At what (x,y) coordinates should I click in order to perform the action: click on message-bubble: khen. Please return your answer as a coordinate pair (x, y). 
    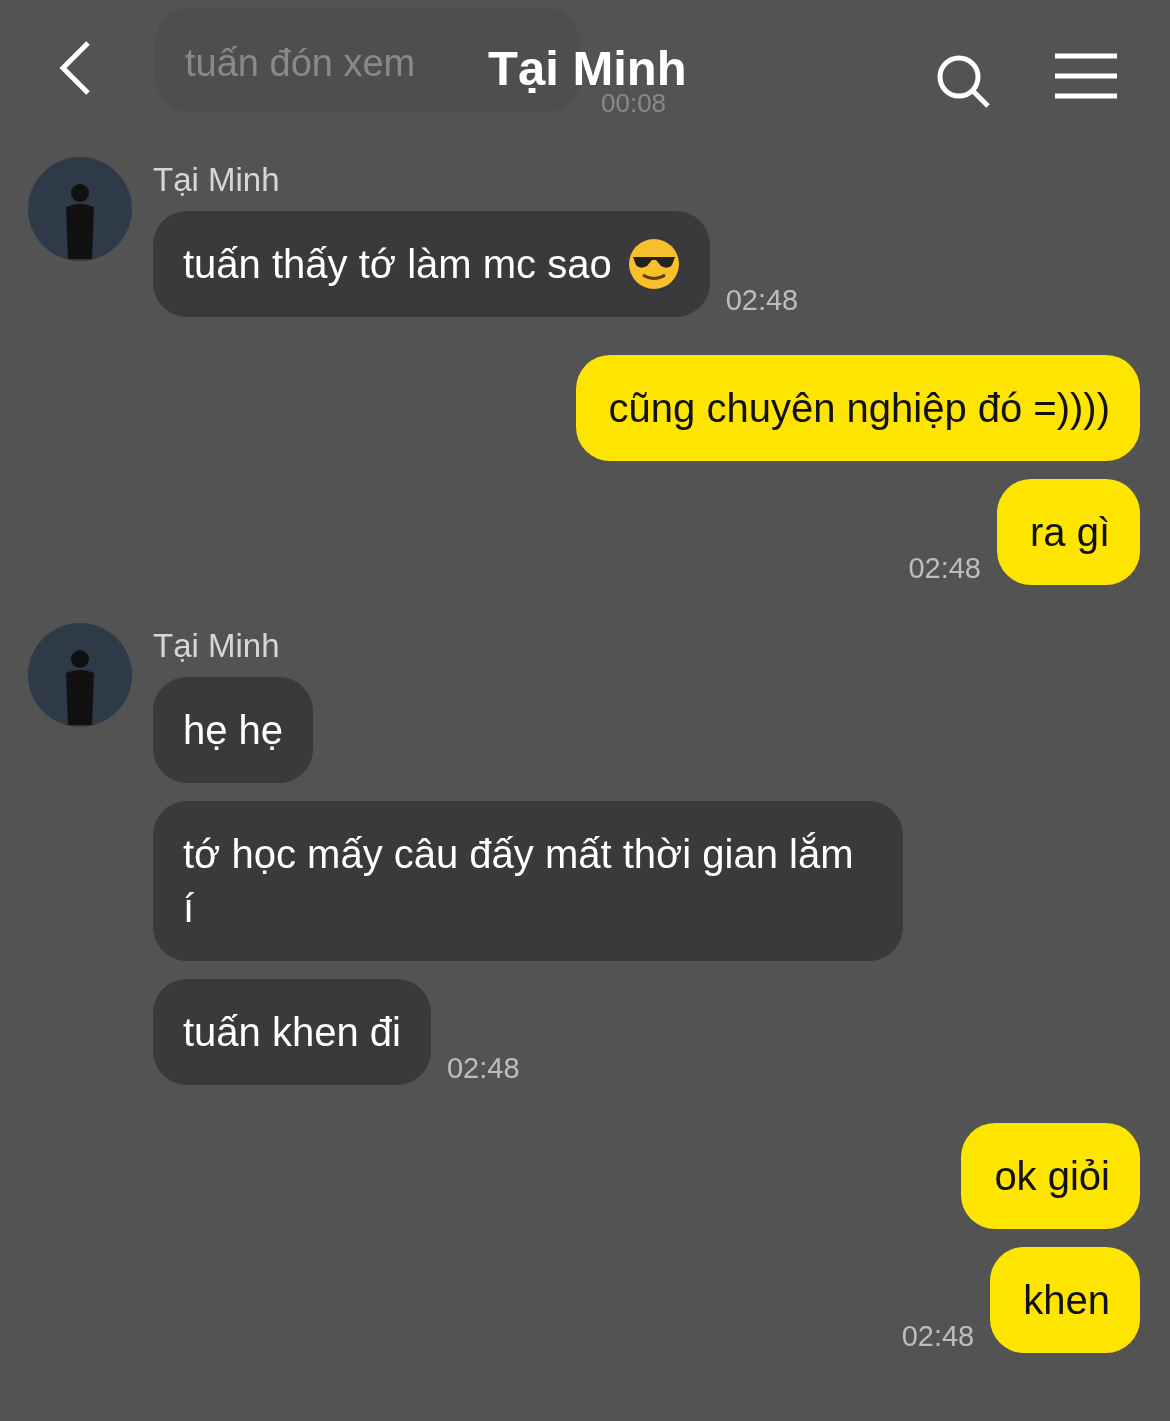
    Looking at the image, I should click on (1065, 1300).